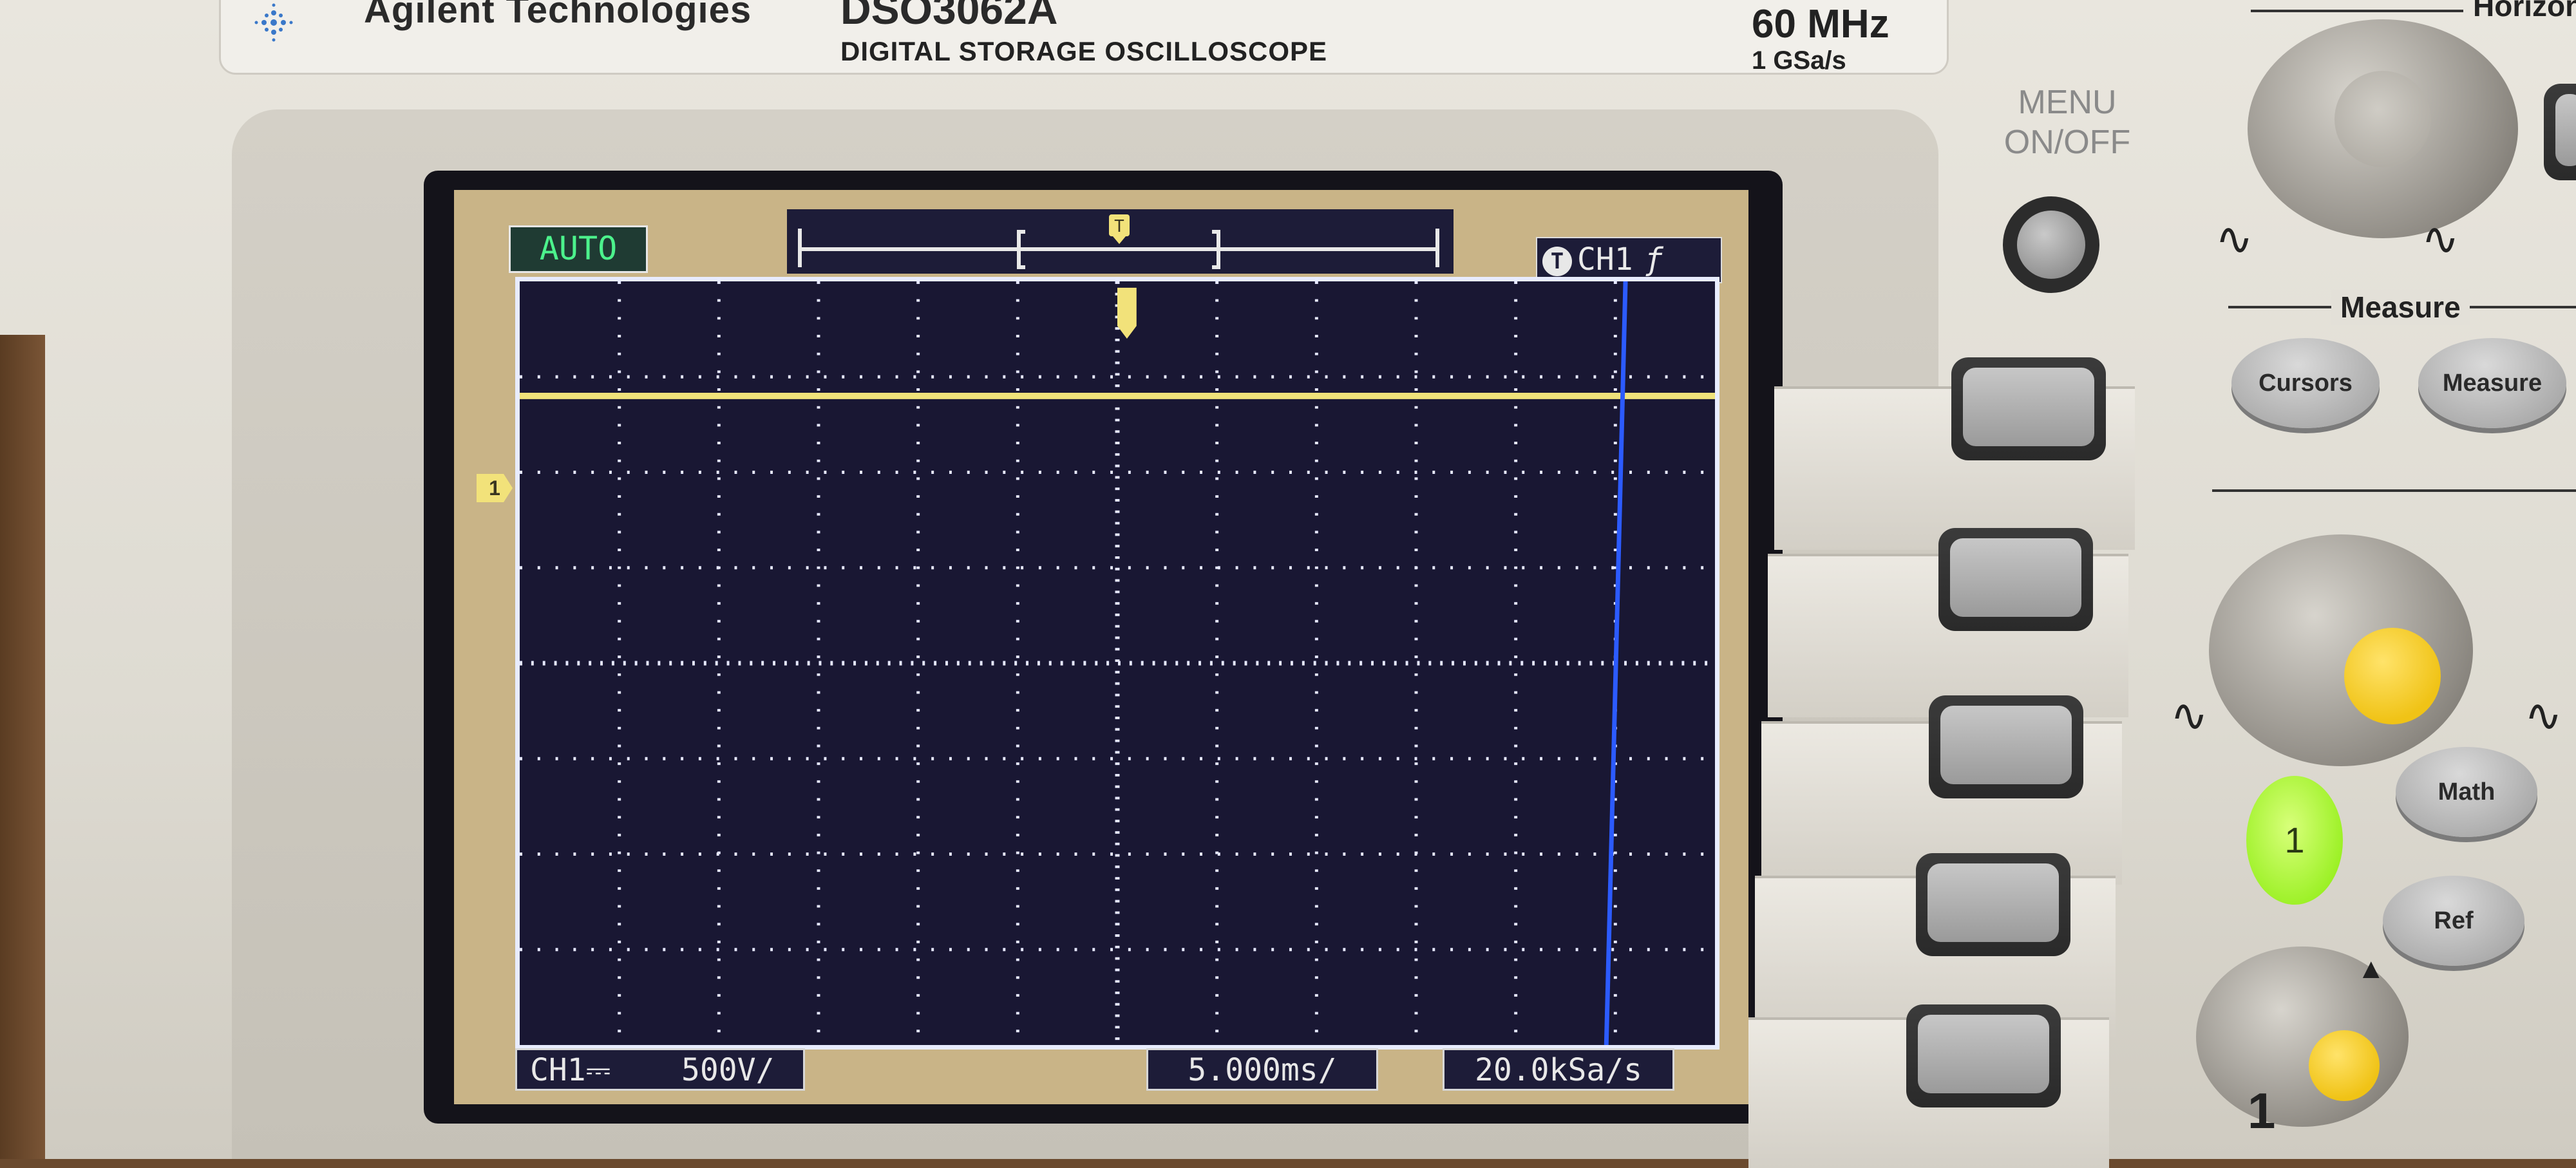 This screenshot has width=2576, height=1168. Describe the element at coordinates (2560, 132) in the screenshot. I see `horizontal-menu-button` at that location.